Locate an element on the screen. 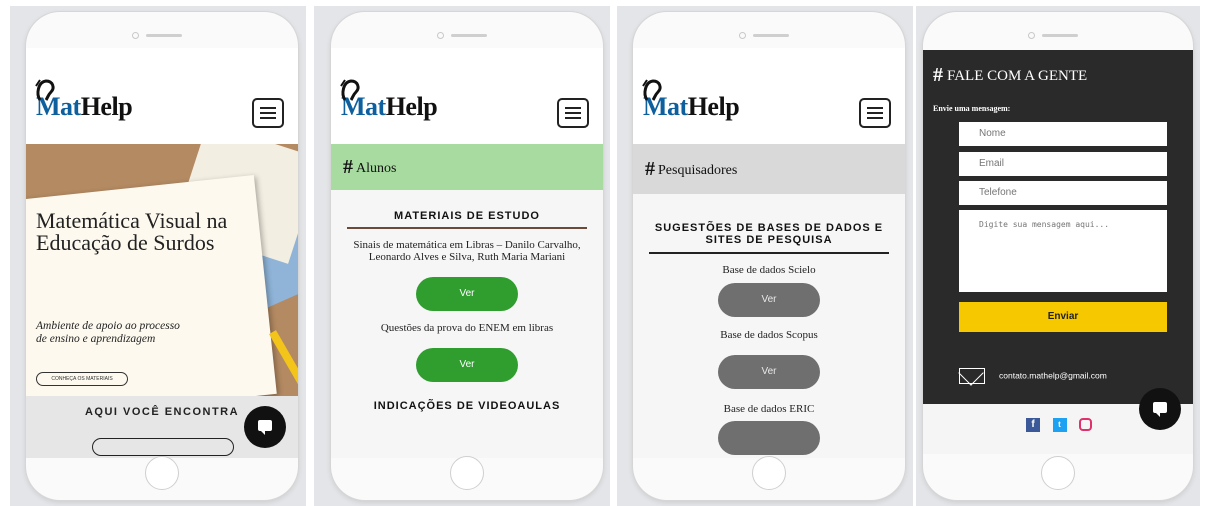 The image size is (1206, 506). contact-subtitle: Envie uma mensagem: is located at coordinates (972, 108).